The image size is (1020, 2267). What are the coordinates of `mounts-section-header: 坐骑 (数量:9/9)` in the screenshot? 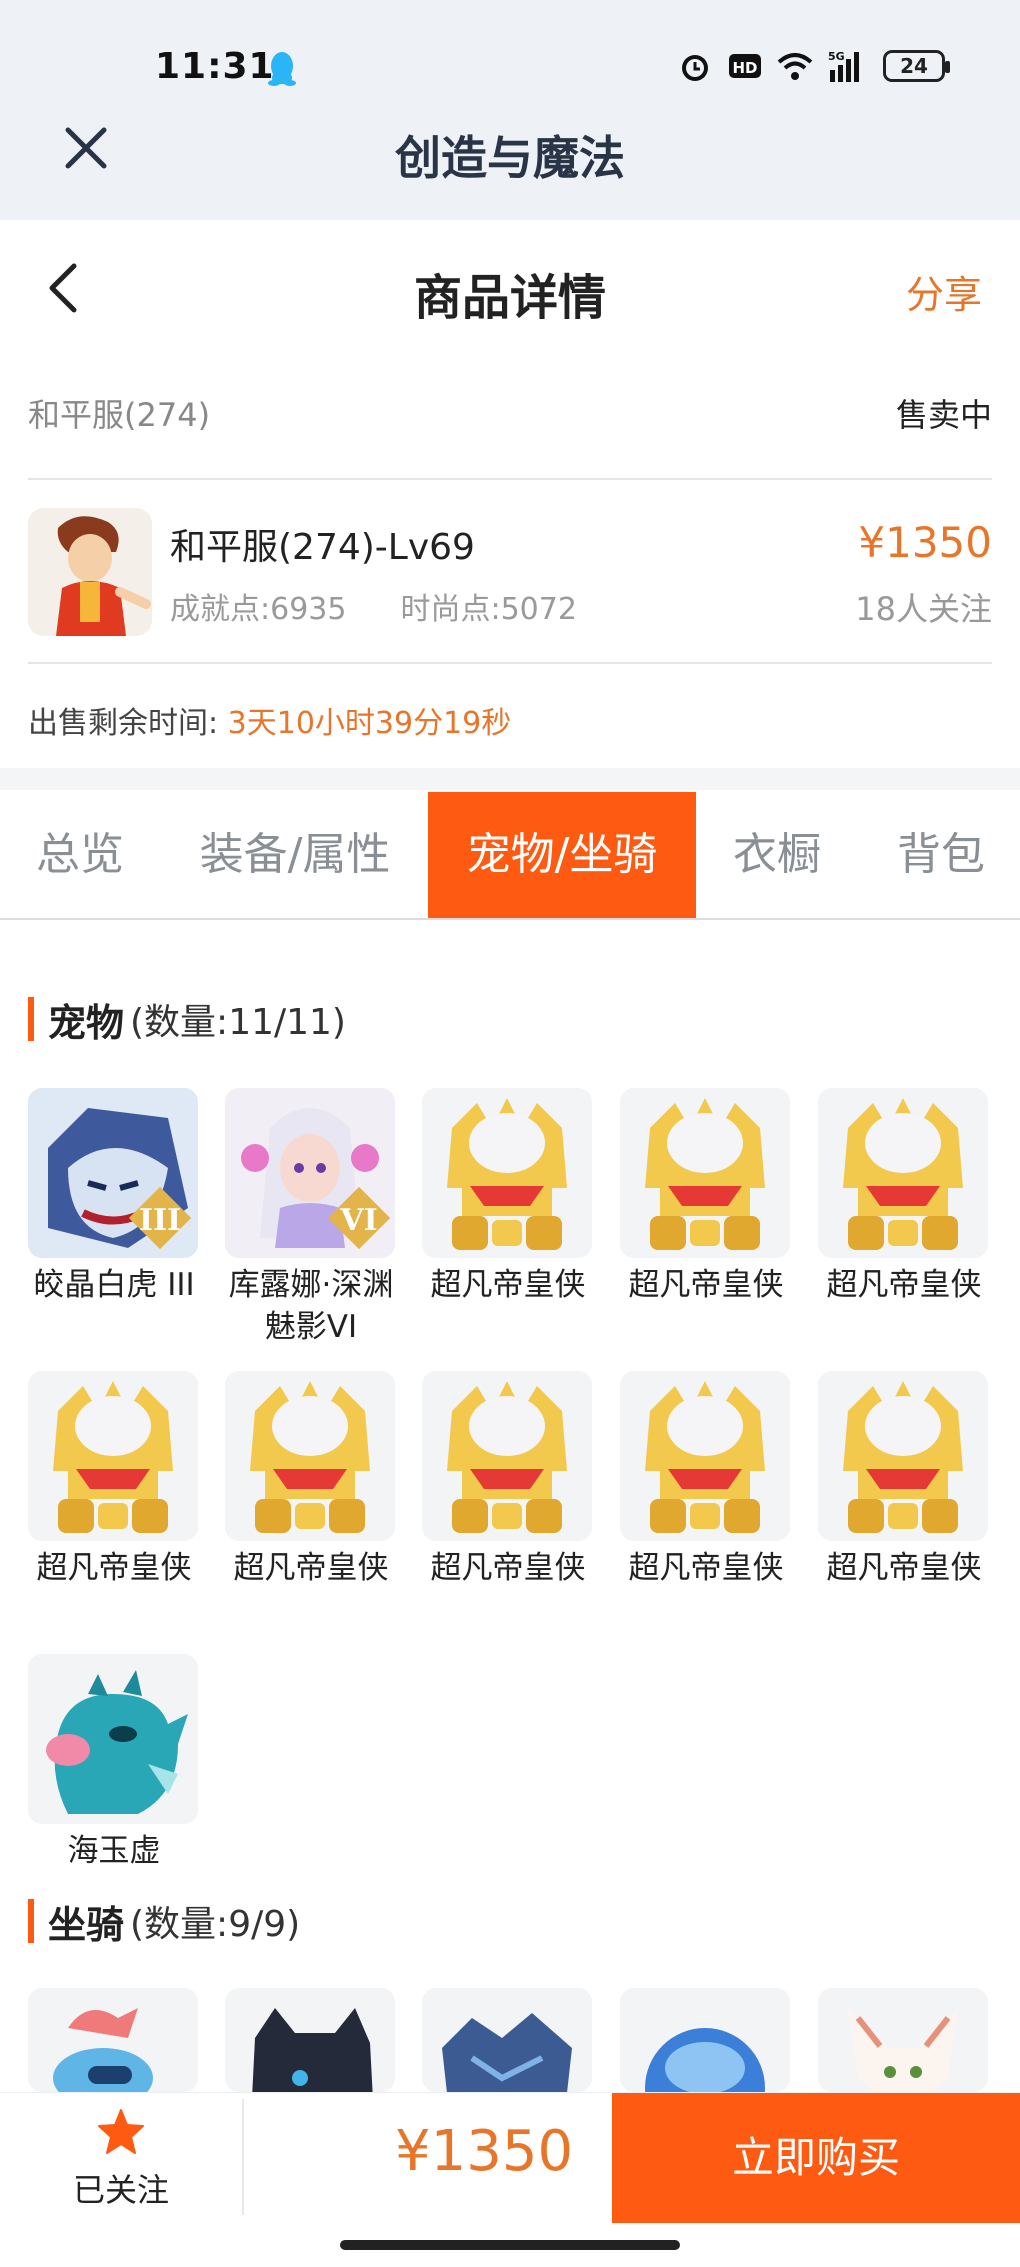 It's located at (164, 1922).